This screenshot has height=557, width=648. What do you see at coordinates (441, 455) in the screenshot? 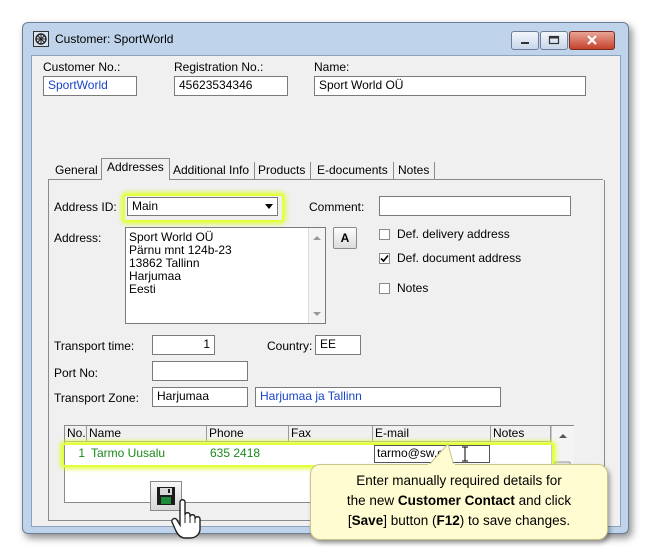
I see `callout-pointer` at bounding box center [441, 455].